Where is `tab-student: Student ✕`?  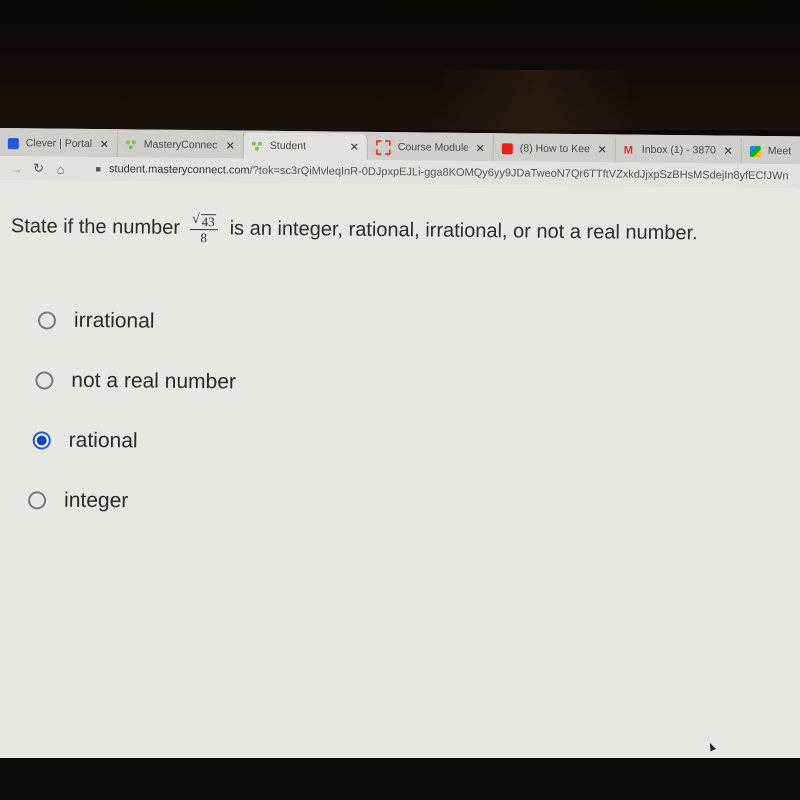 tab-student: Student ✕ is located at coordinates (305, 146).